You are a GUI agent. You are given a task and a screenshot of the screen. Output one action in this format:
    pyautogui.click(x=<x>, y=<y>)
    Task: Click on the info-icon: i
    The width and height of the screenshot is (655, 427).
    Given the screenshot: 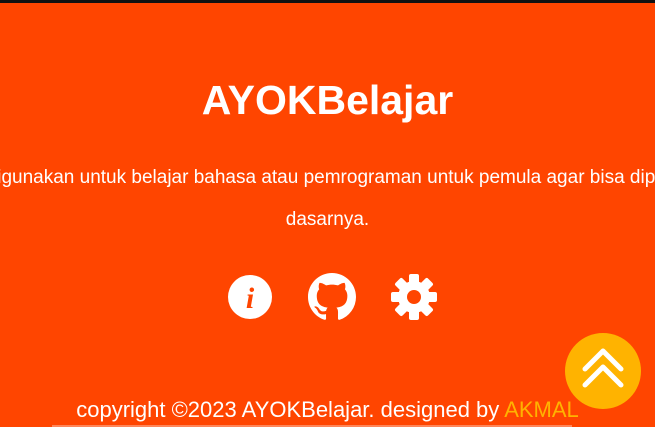 What is the action you would take?
    pyautogui.click(x=250, y=297)
    